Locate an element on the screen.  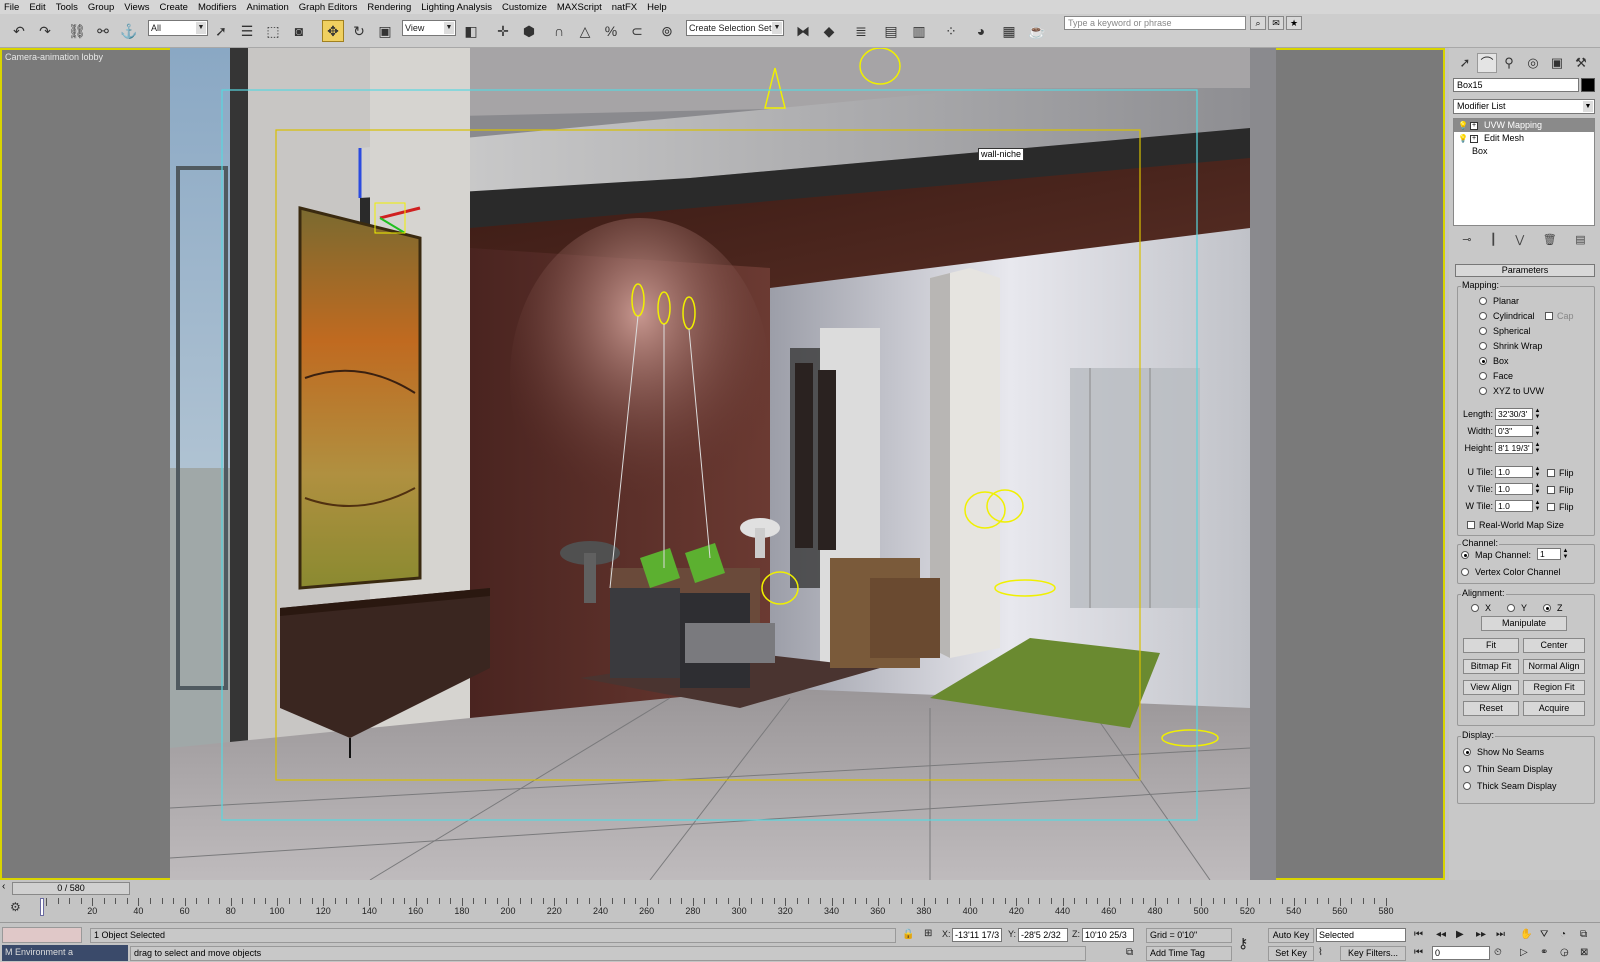
region-fit-button: Region Fit is located at coordinates (1554, 687).